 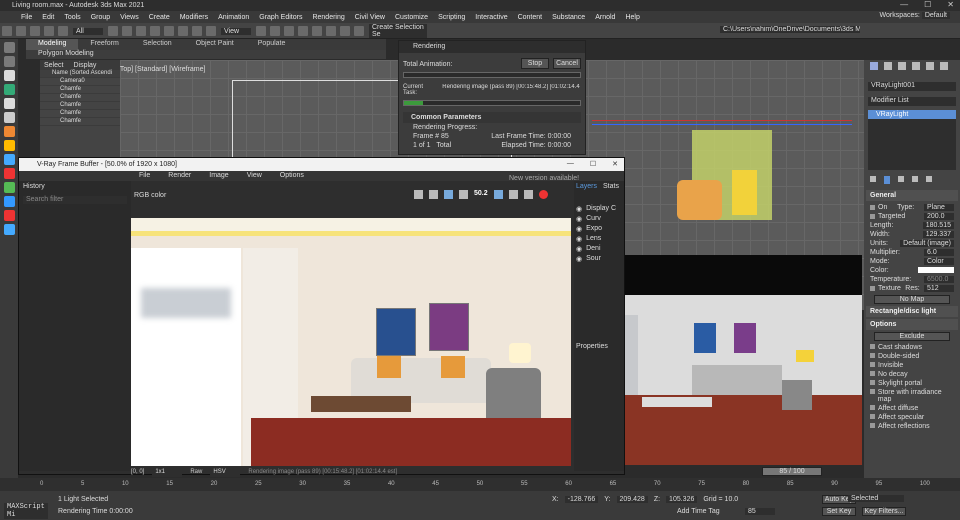 What do you see at coordinates (359, 31) in the screenshot?
I see `edit-named-sel-icon` at bounding box center [359, 31].